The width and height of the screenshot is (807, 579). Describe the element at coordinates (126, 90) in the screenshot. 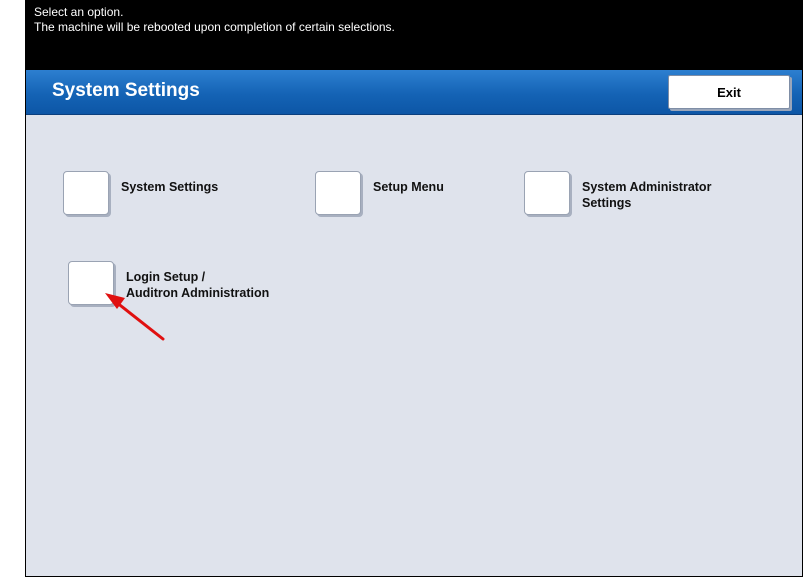

I see `page-title: System Settings` at that location.